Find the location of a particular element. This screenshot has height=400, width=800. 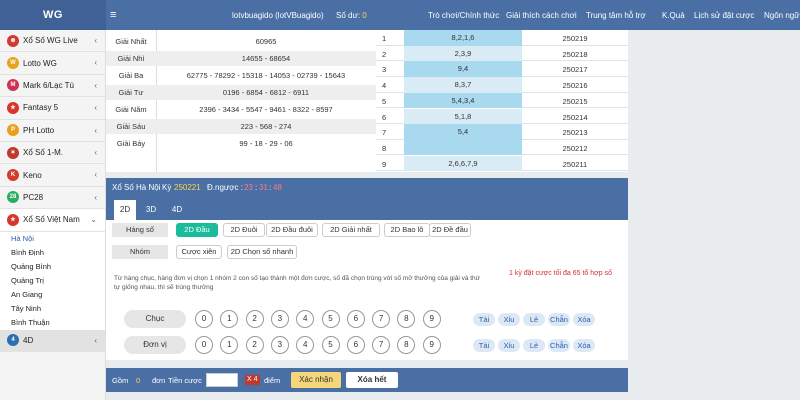

stat-numbers: 8,3,7 is located at coordinates (463, 85).